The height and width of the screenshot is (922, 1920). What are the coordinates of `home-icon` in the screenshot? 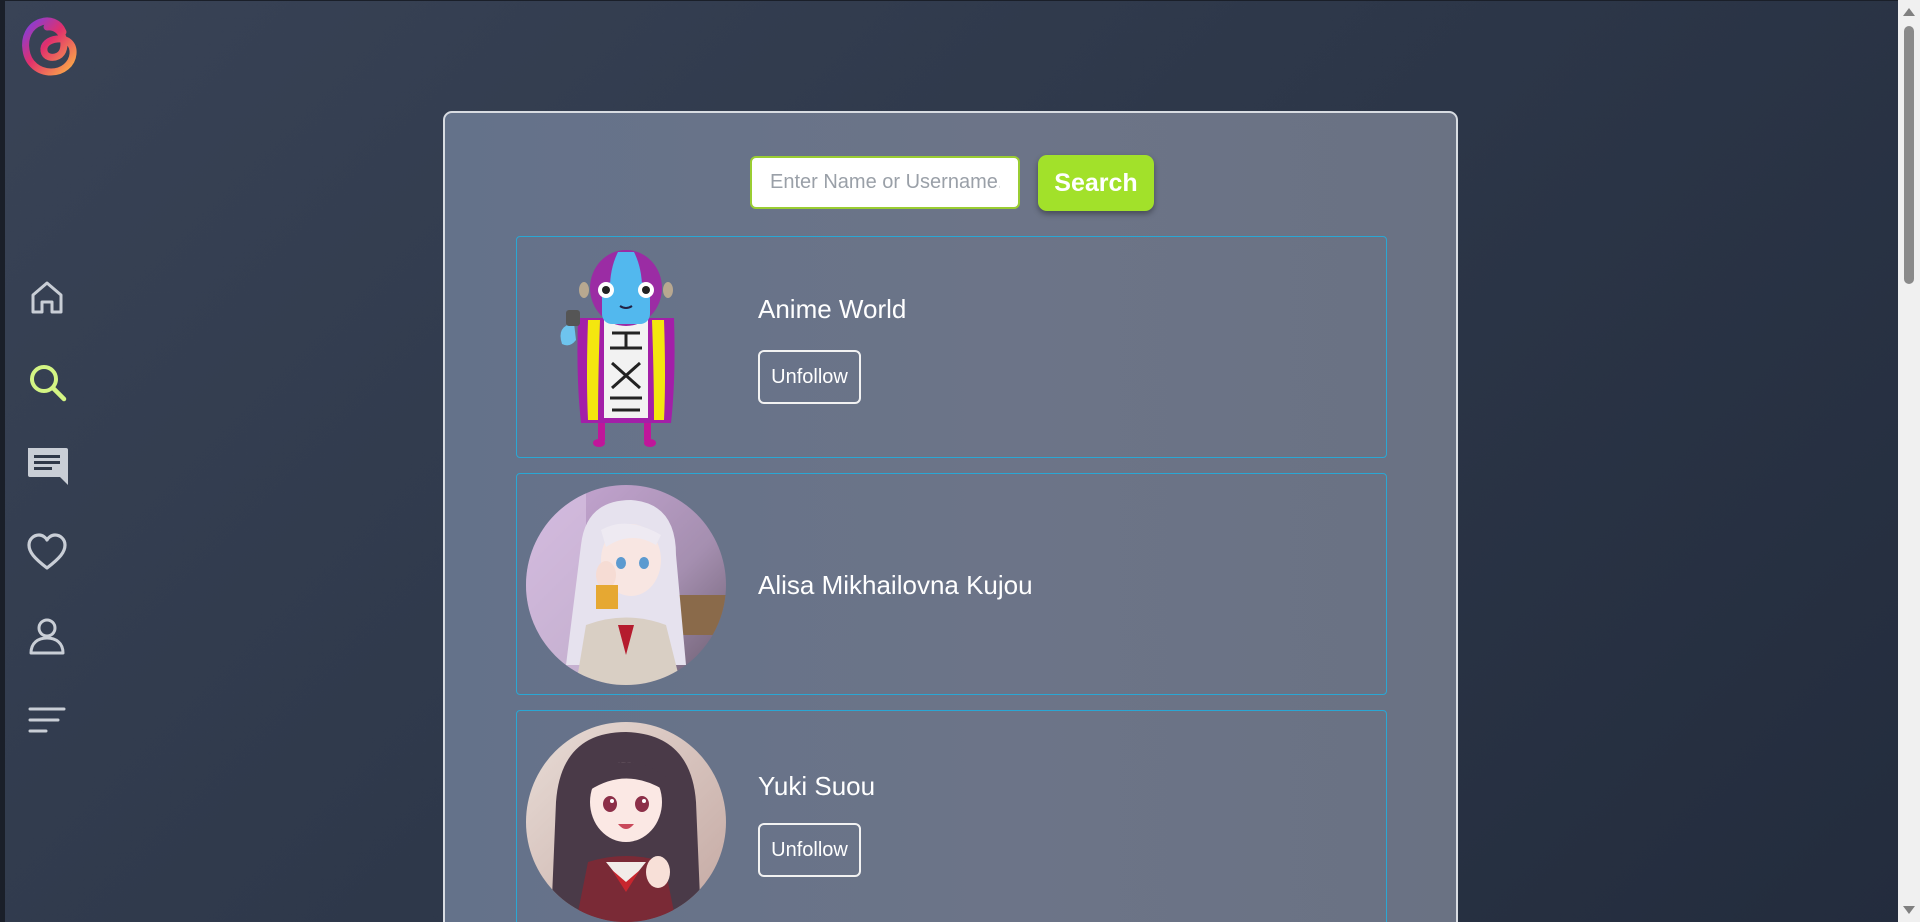 It's located at (47, 297).